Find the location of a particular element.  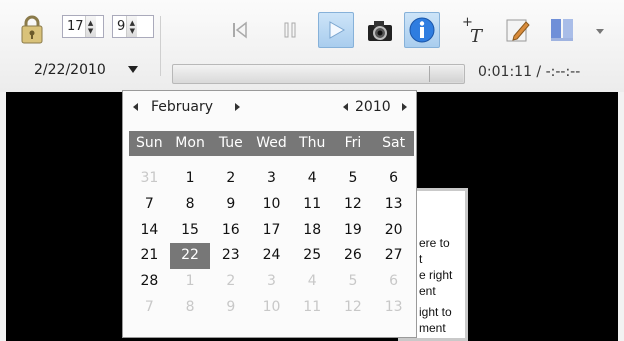

play-button is located at coordinates (336, 30).